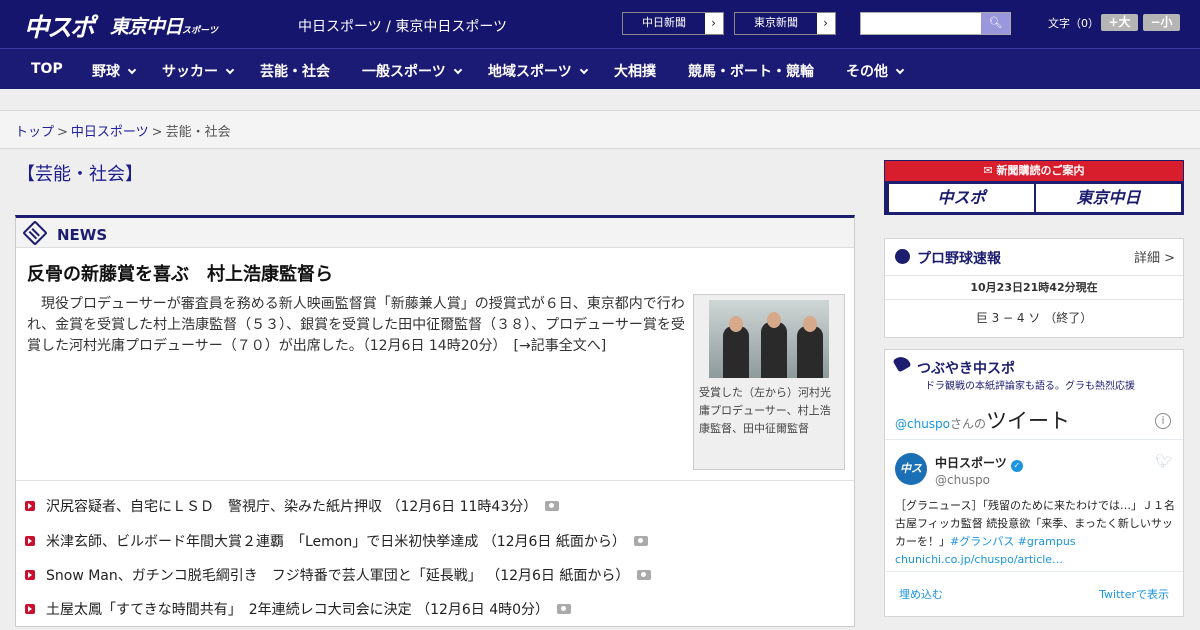  What do you see at coordinates (80, 174) in the screenshot?
I see `page-title: 【芸能・社会】` at bounding box center [80, 174].